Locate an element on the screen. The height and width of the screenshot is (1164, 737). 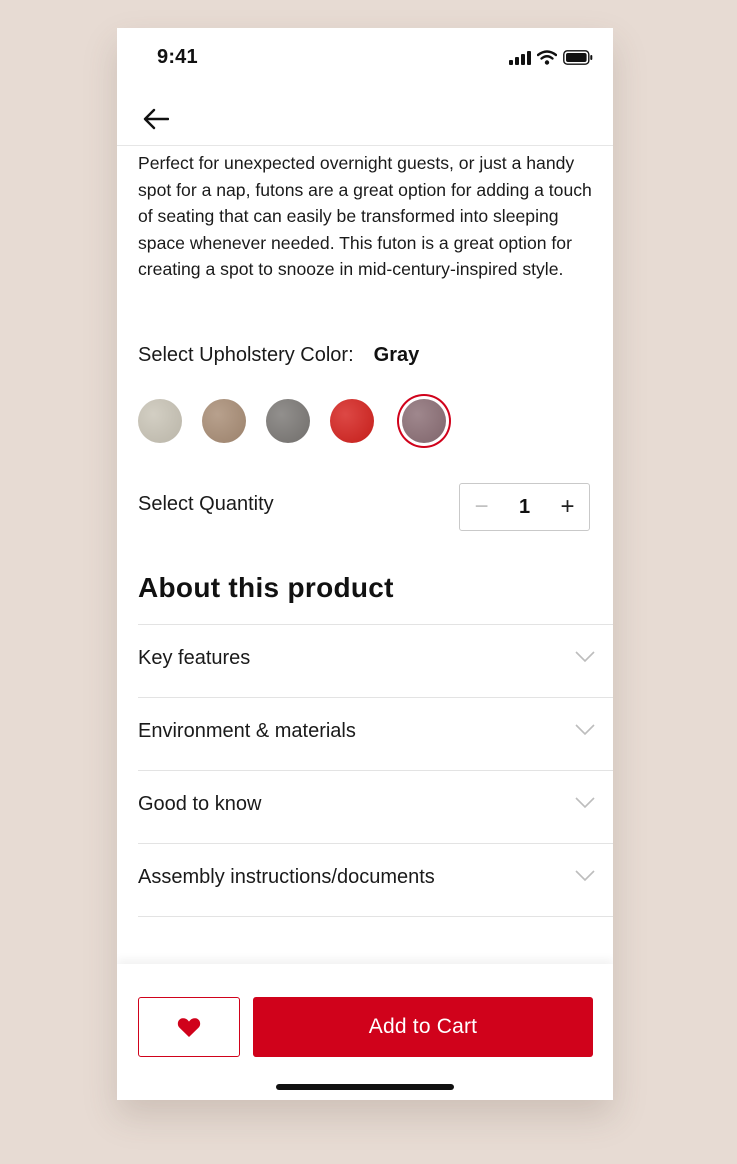
swatch-gray is located at coordinates (288, 421).